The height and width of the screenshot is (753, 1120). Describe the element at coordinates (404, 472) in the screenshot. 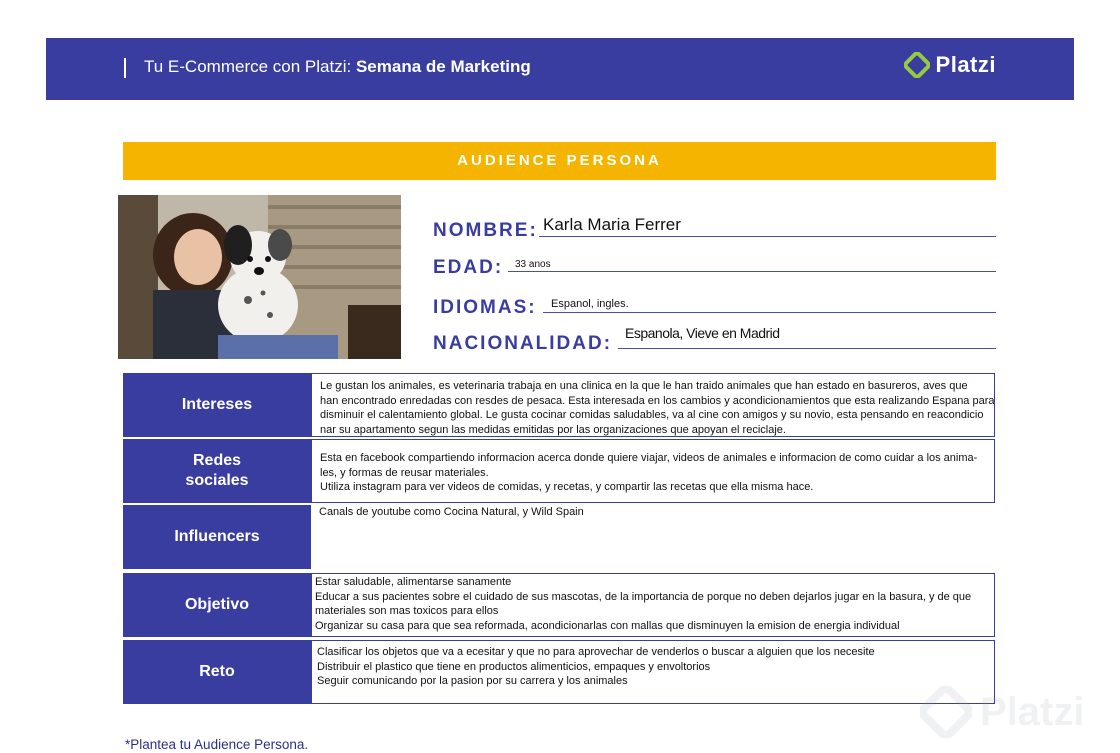

I see `redes-line: les, y formas de reusar materiales.` at that location.